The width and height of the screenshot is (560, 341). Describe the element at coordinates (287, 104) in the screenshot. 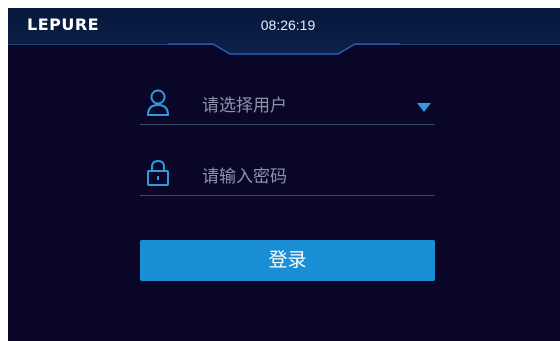

I see `user-select: 请选择用户` at that location.